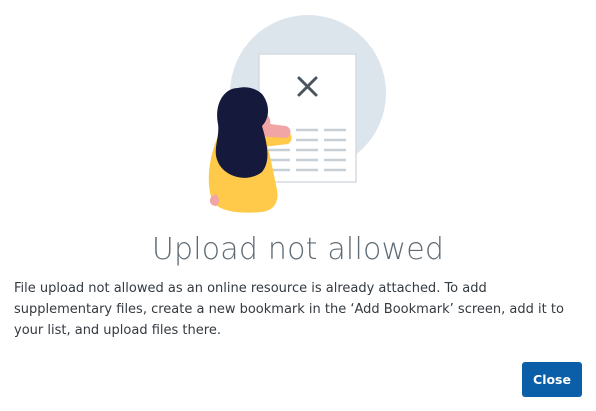  I want to click on close-button: Close, so click(552, 379).